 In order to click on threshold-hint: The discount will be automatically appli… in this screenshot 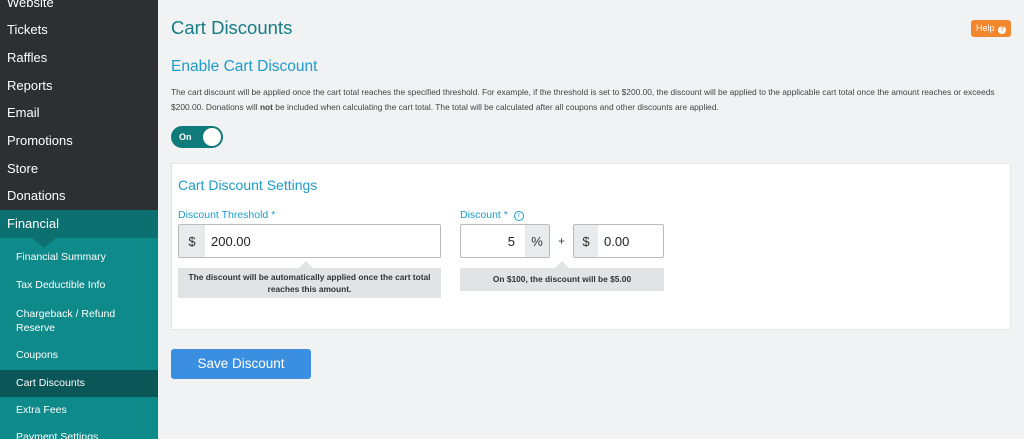, I will do `click(309, 283)`.